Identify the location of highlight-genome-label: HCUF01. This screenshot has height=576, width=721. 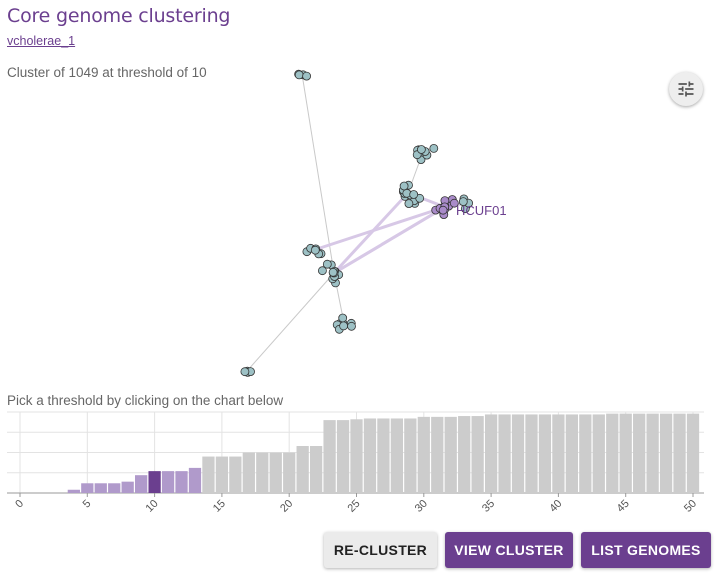
(481, 210).